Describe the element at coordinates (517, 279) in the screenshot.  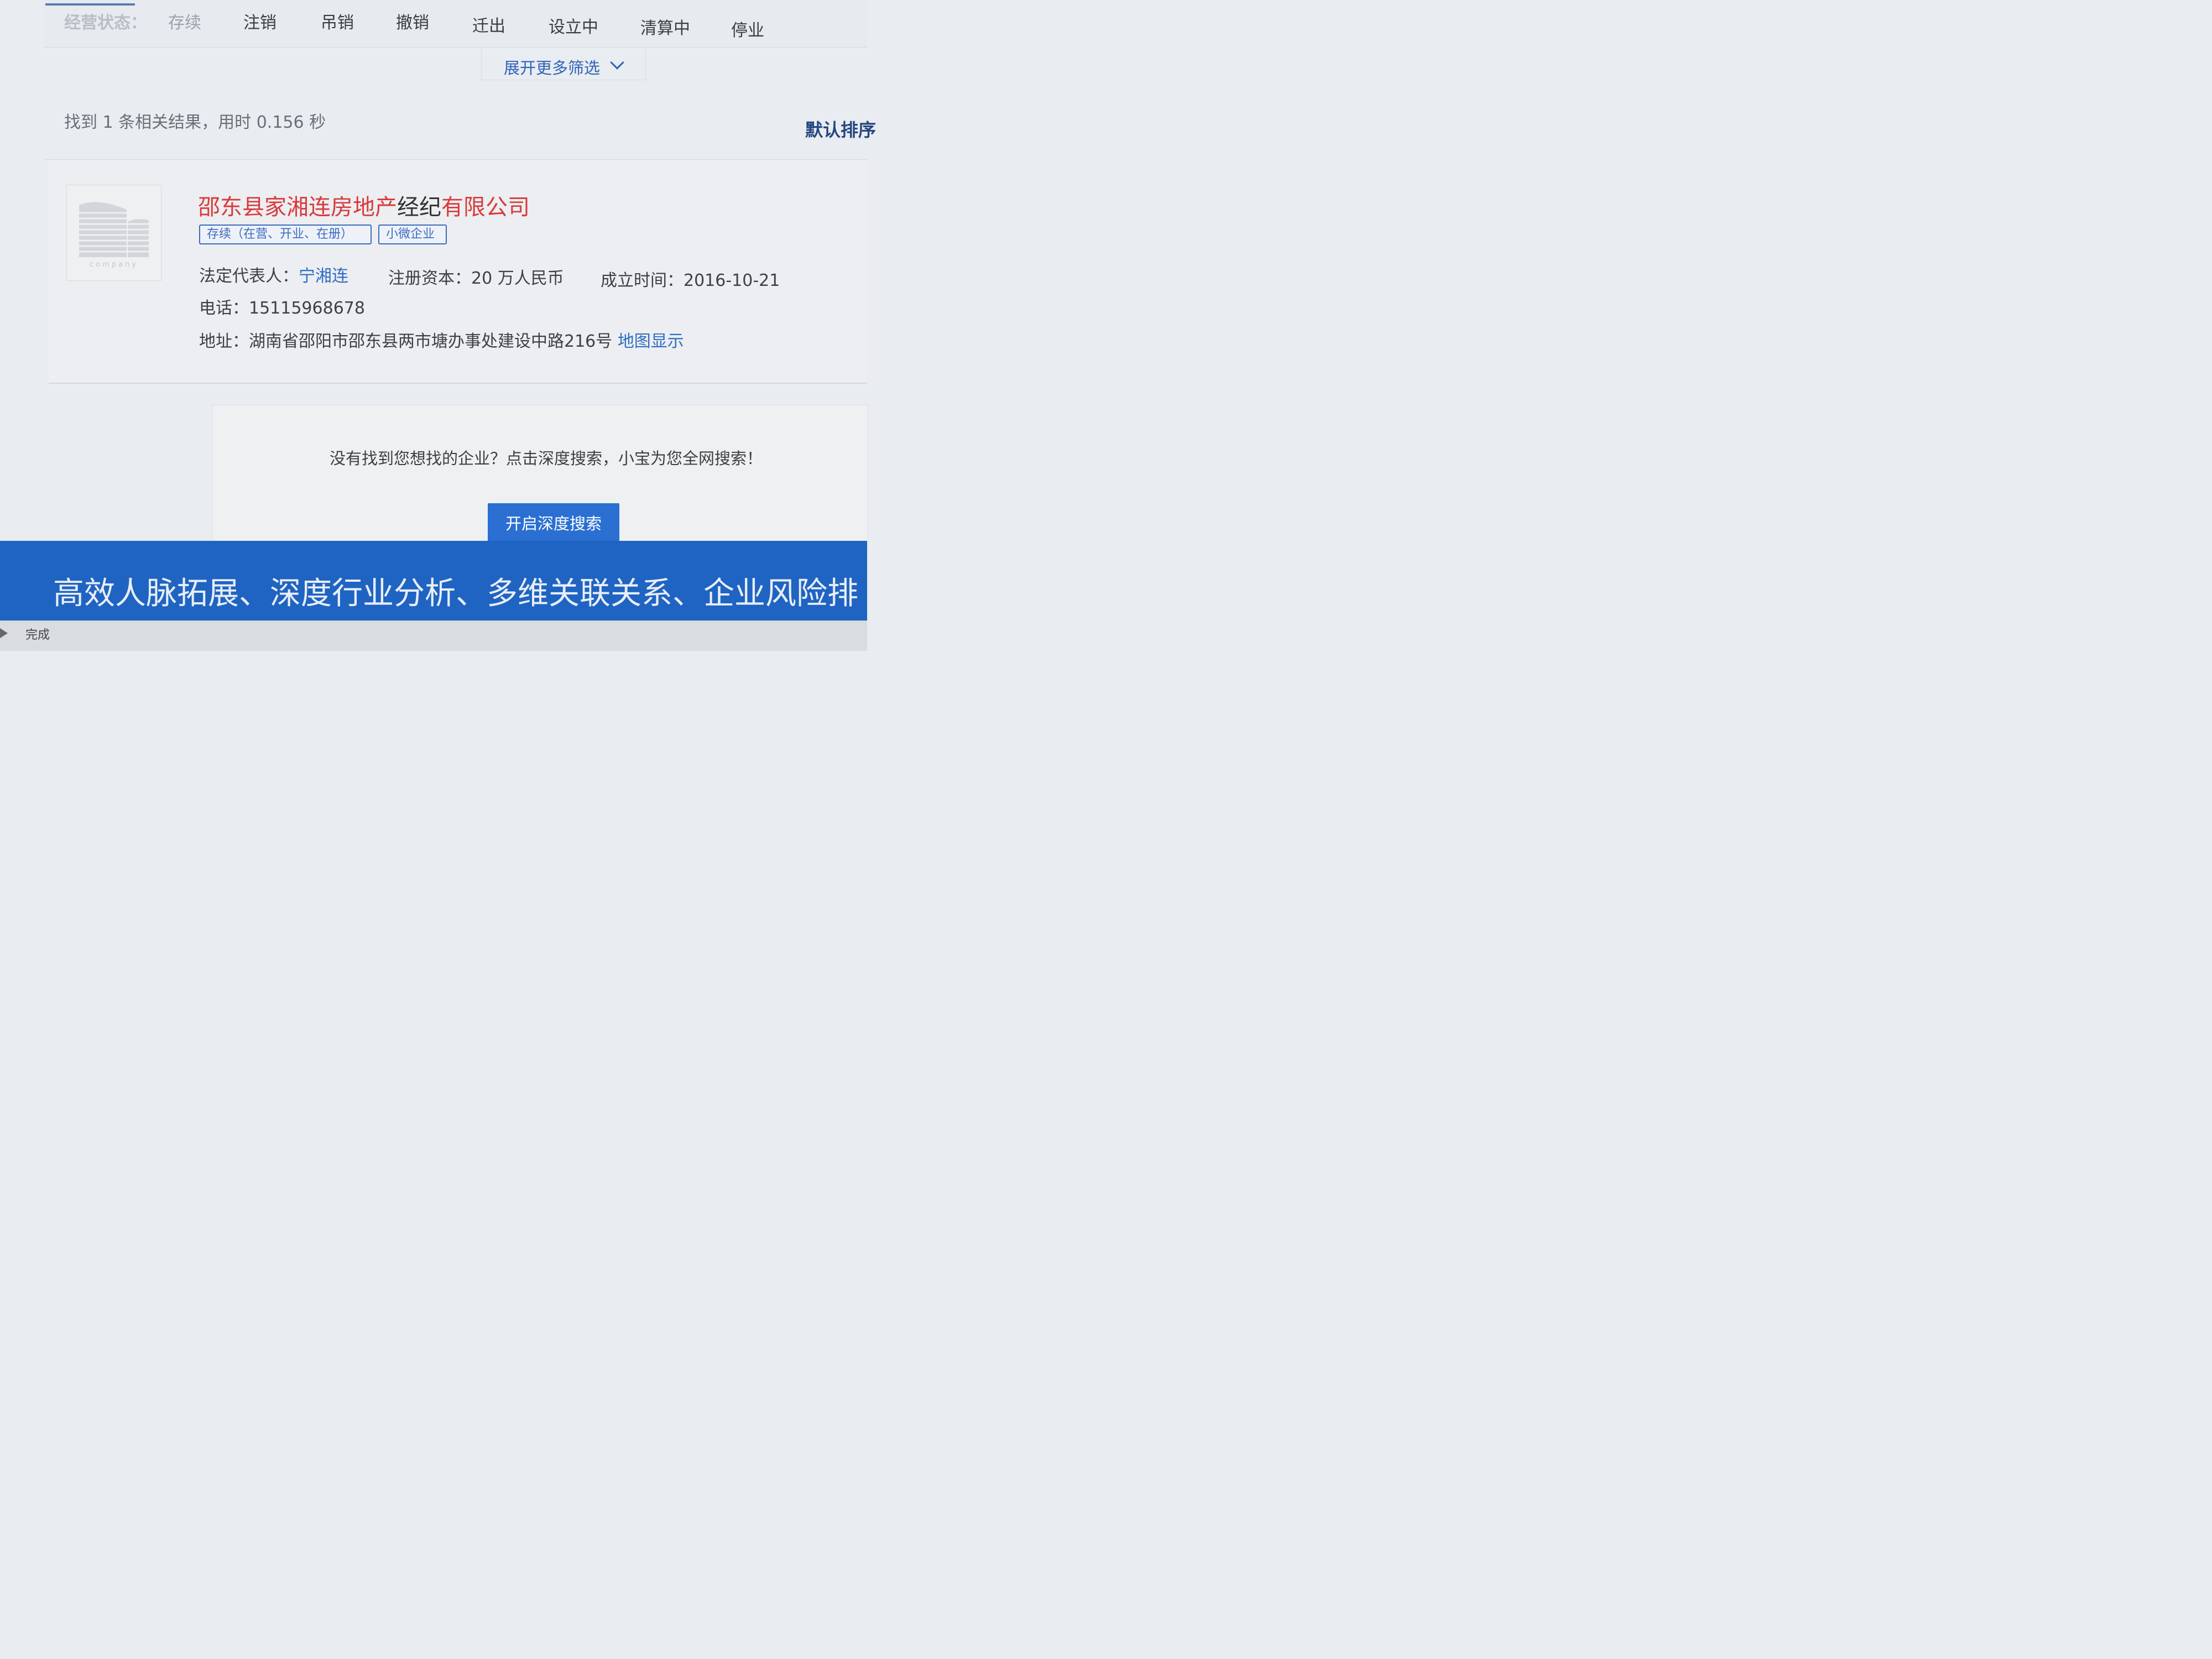
I see `capital-value: 20 万人民币` at that location.